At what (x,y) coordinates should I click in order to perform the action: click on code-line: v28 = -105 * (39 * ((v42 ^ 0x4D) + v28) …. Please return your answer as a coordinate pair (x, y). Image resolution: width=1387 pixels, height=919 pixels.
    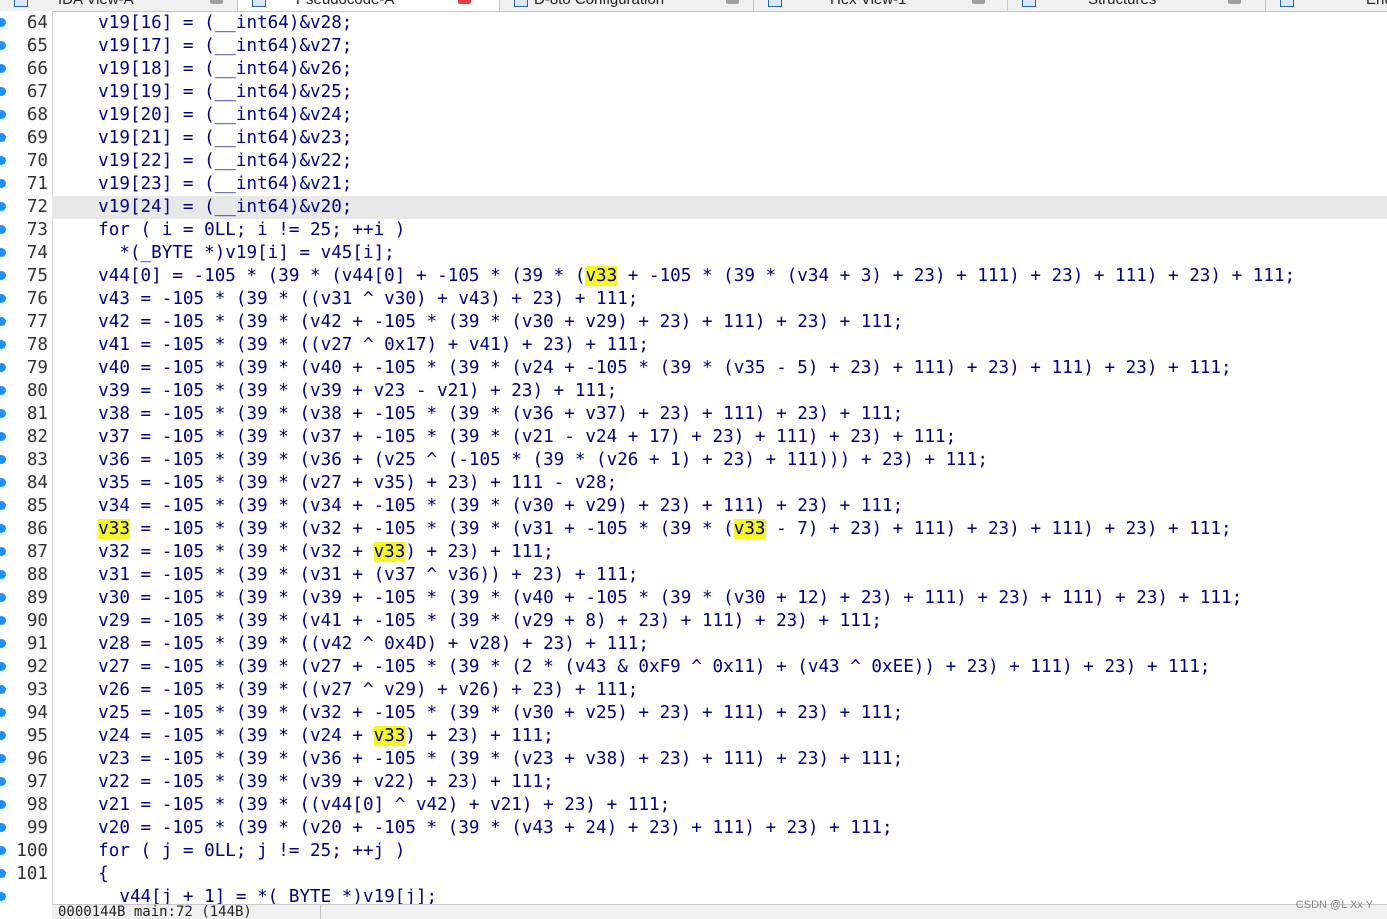
    Looking at the image, I should click on (719, 644).